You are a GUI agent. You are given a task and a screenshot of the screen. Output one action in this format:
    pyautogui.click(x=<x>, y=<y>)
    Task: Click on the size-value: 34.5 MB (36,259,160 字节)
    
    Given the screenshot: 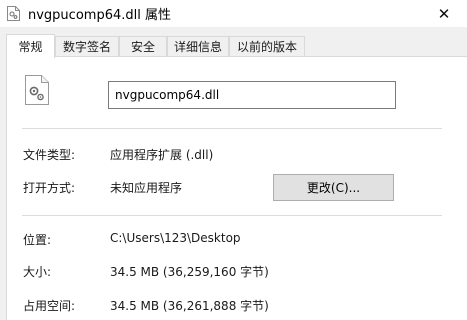 What is the action you would take?
    pyautogui.click(x=189, y=272)
    